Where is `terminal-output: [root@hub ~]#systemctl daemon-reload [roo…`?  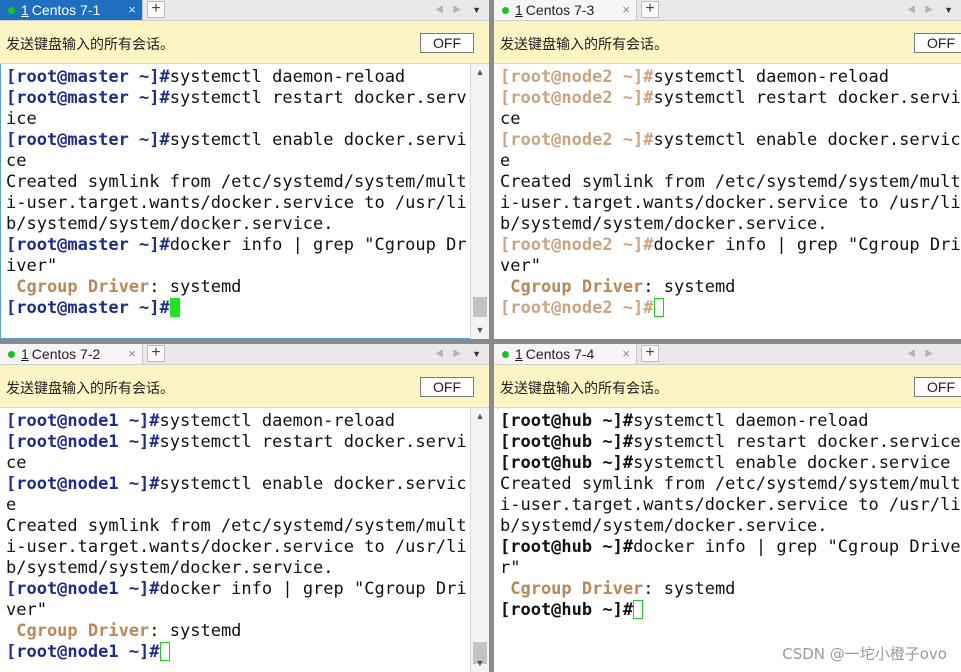
terminal-output: [root@hub ~]#systemctl daemon-reload [roo… is located at coordinates (730, 516).